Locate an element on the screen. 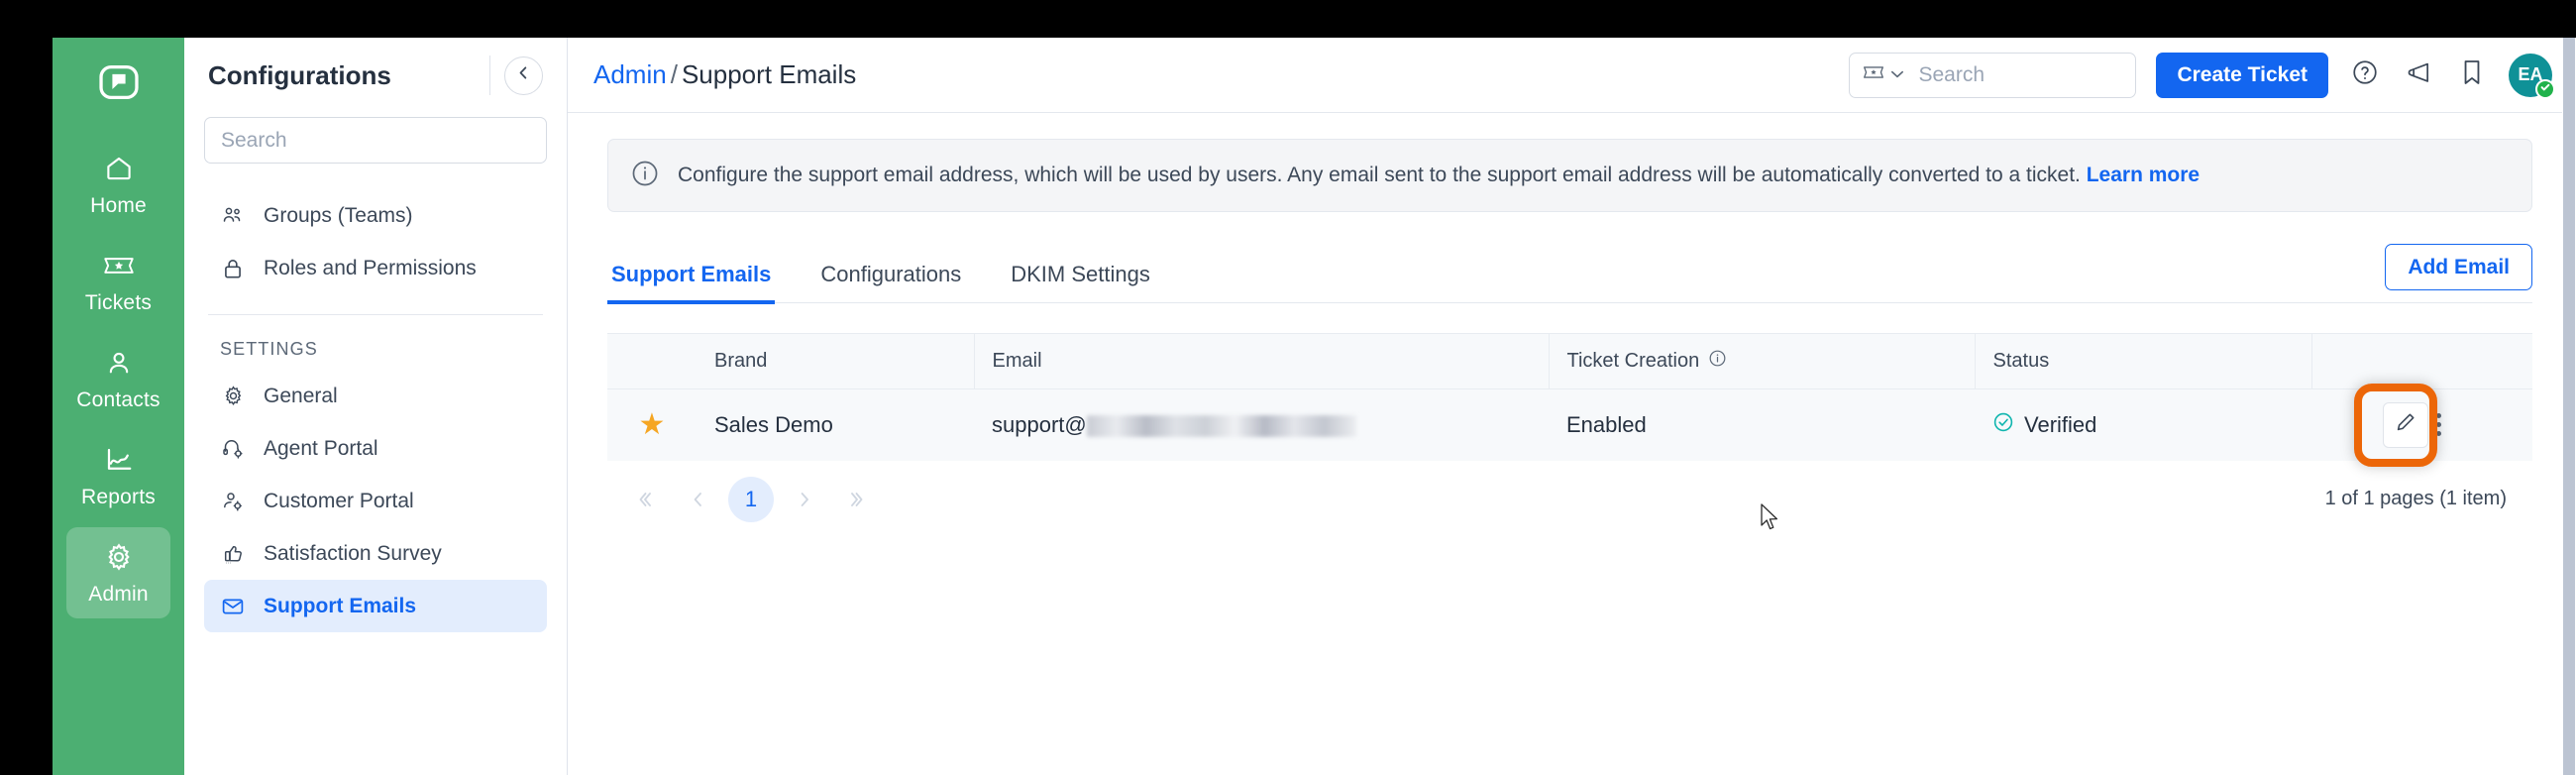 This screenshot has height=775, width=2576. bookmark-icon is located at coordinates (2472, 74).